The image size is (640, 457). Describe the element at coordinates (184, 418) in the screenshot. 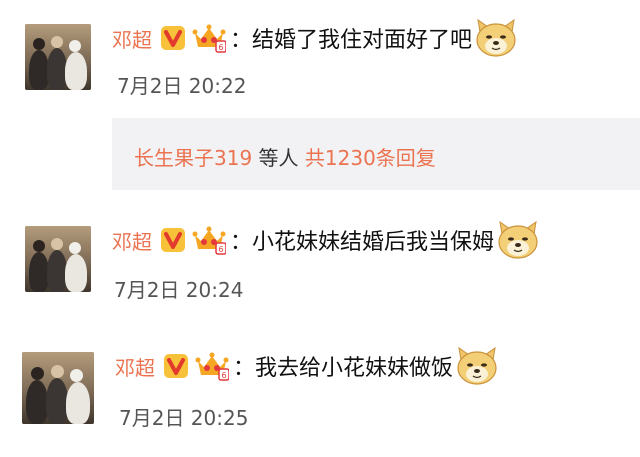

I see `comment-time: 7月2日 20:25` at that location.